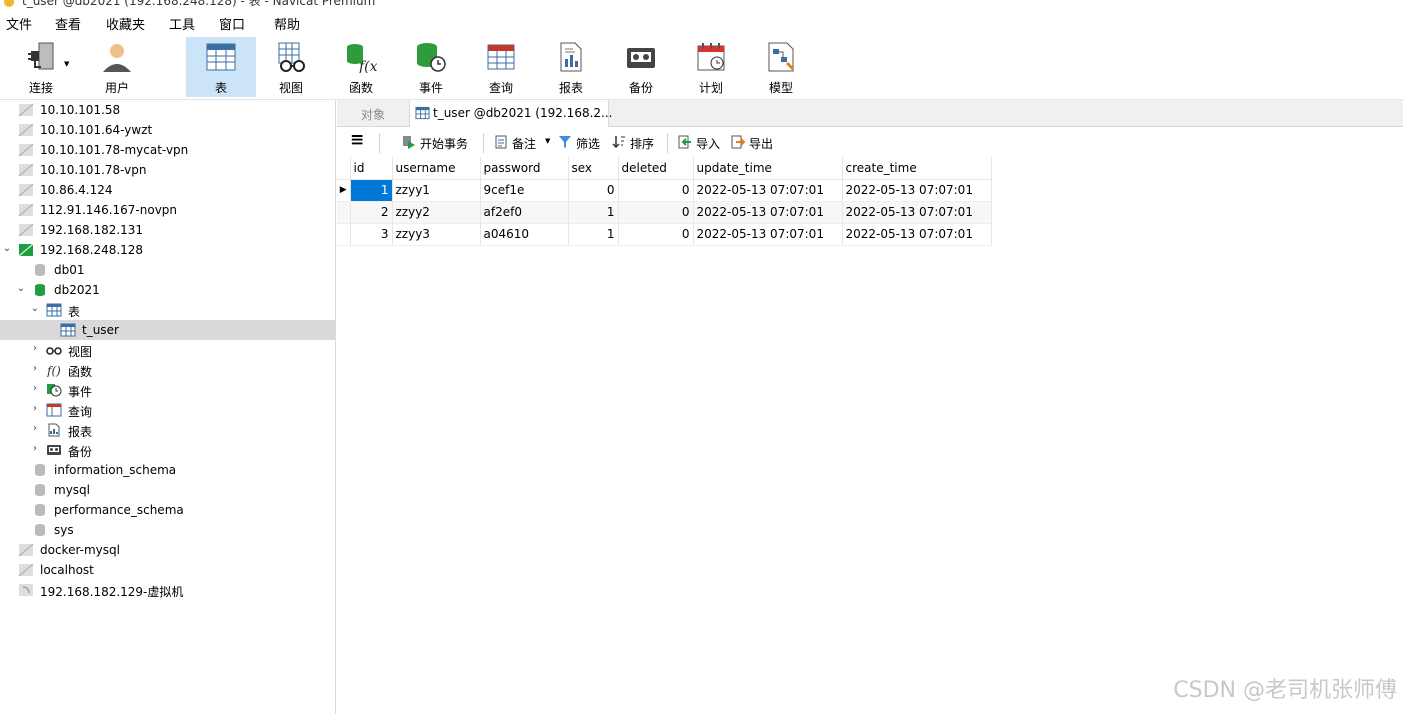  Describe the element at coordinates (637, 143) in the screenshot. I see `sort-button: 排序` at that location.